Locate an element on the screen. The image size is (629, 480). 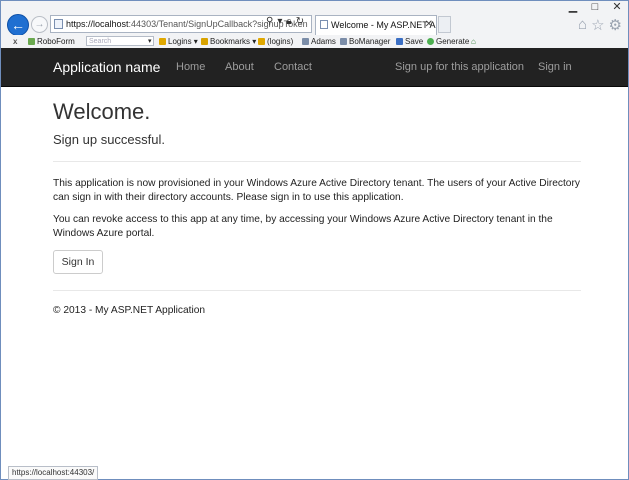
logins-button: Logins ▾ is located at coordinates (178, 41).